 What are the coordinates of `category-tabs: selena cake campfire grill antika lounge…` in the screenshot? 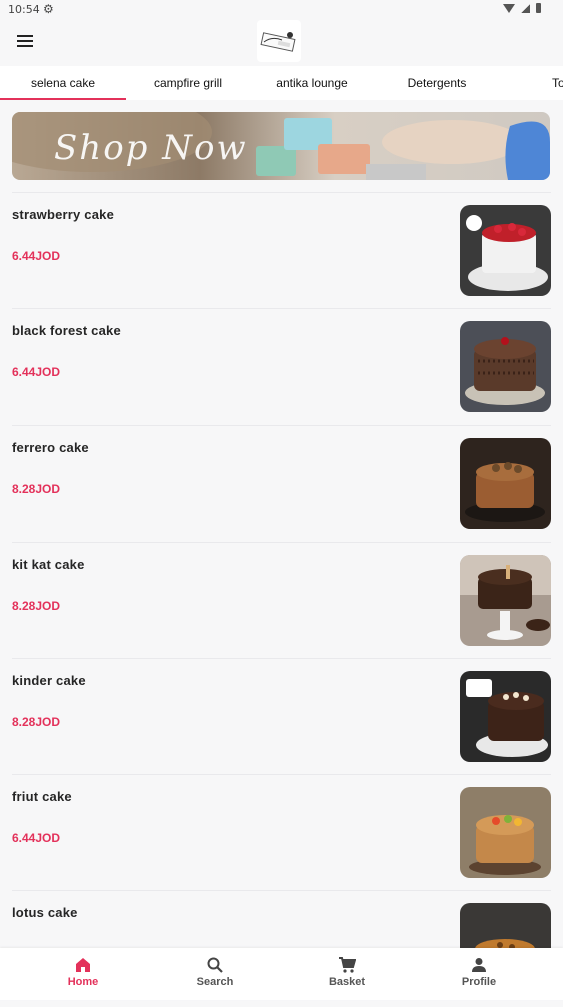 It's located at (281, 83).